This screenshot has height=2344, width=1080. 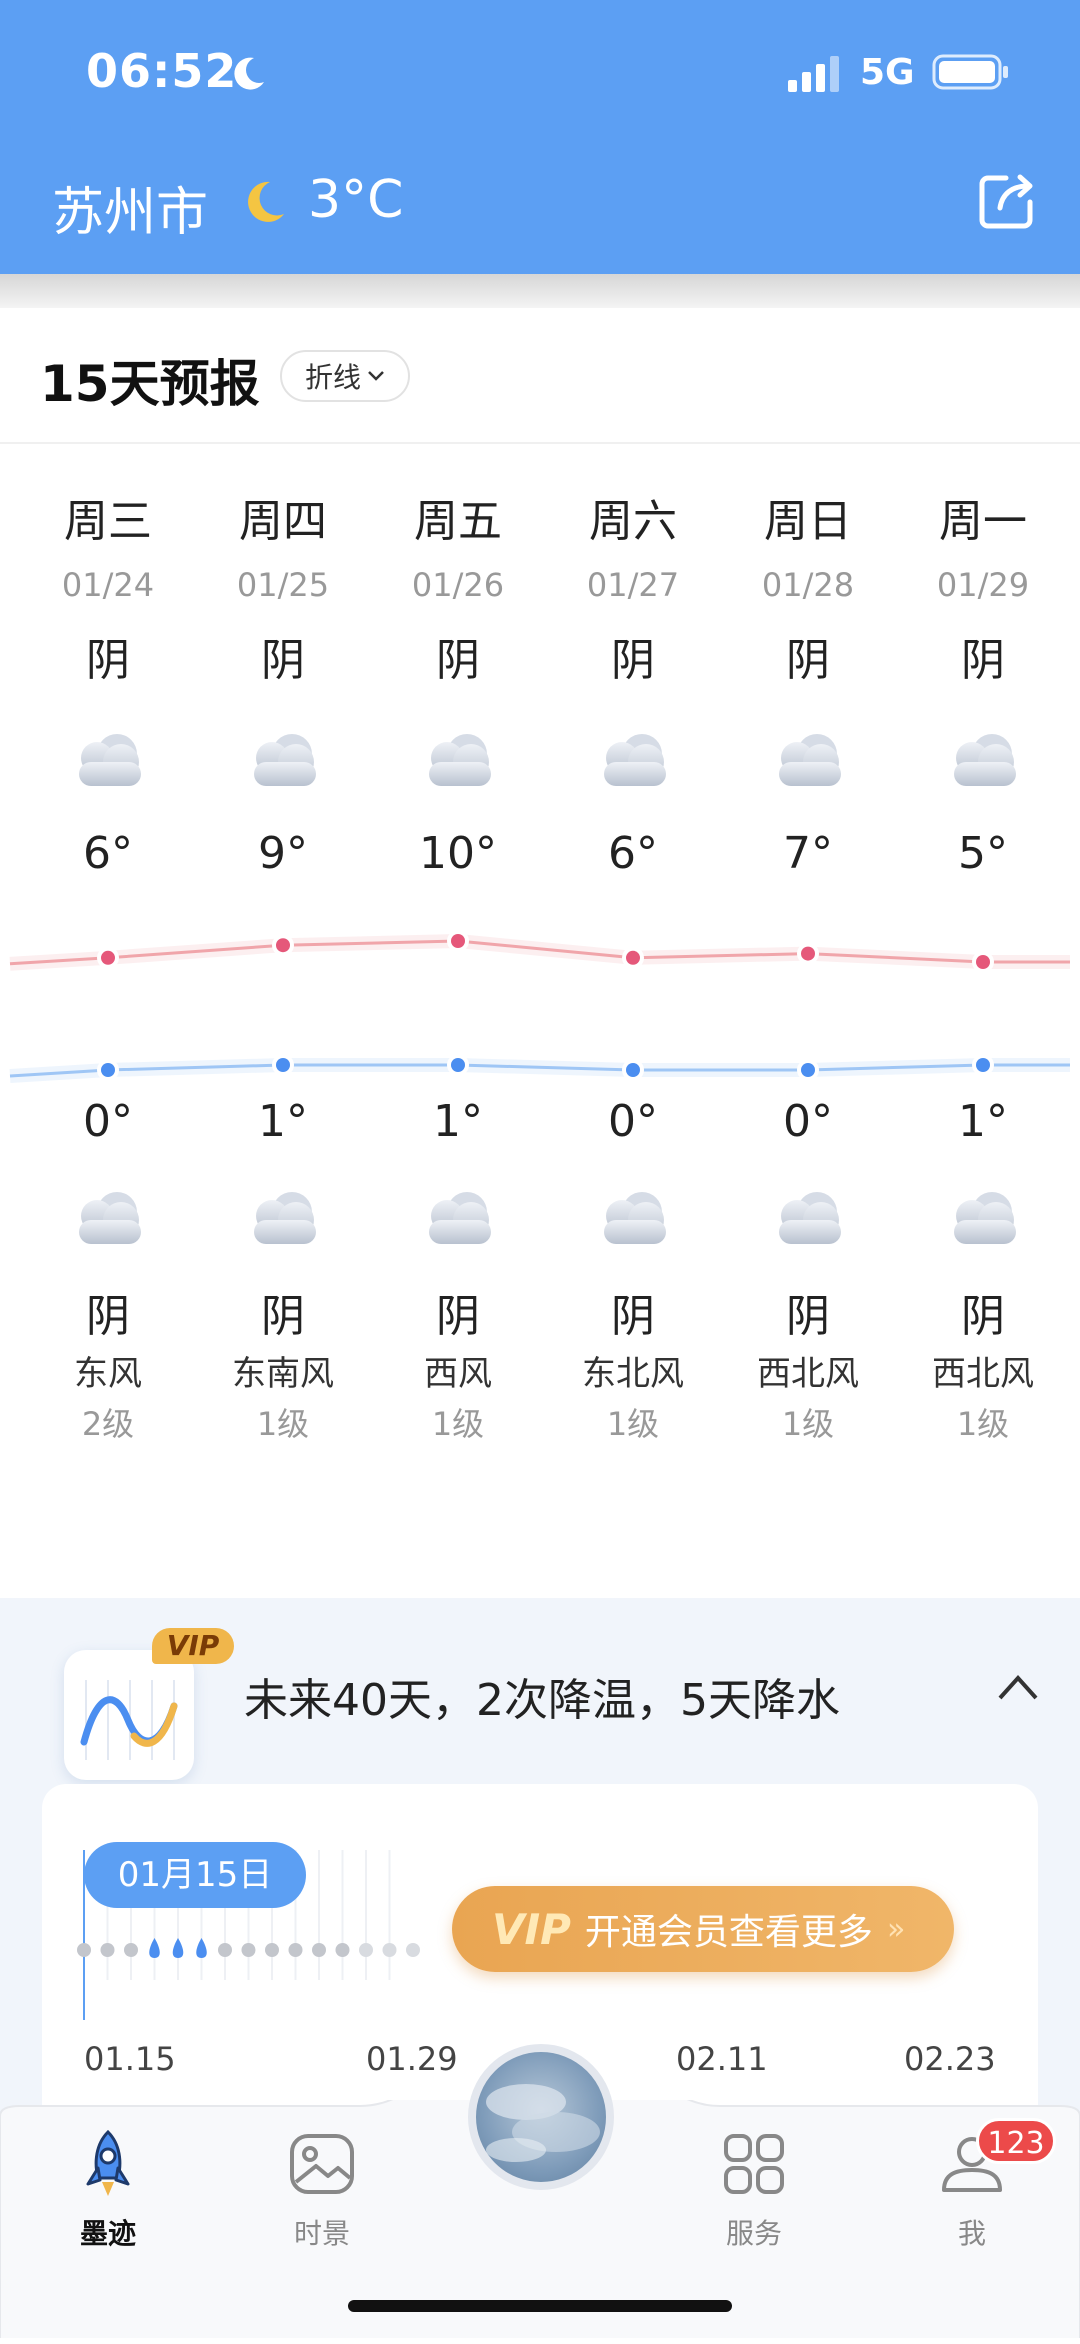 I want to click on home-indicator, so click(x=540, y=2306).